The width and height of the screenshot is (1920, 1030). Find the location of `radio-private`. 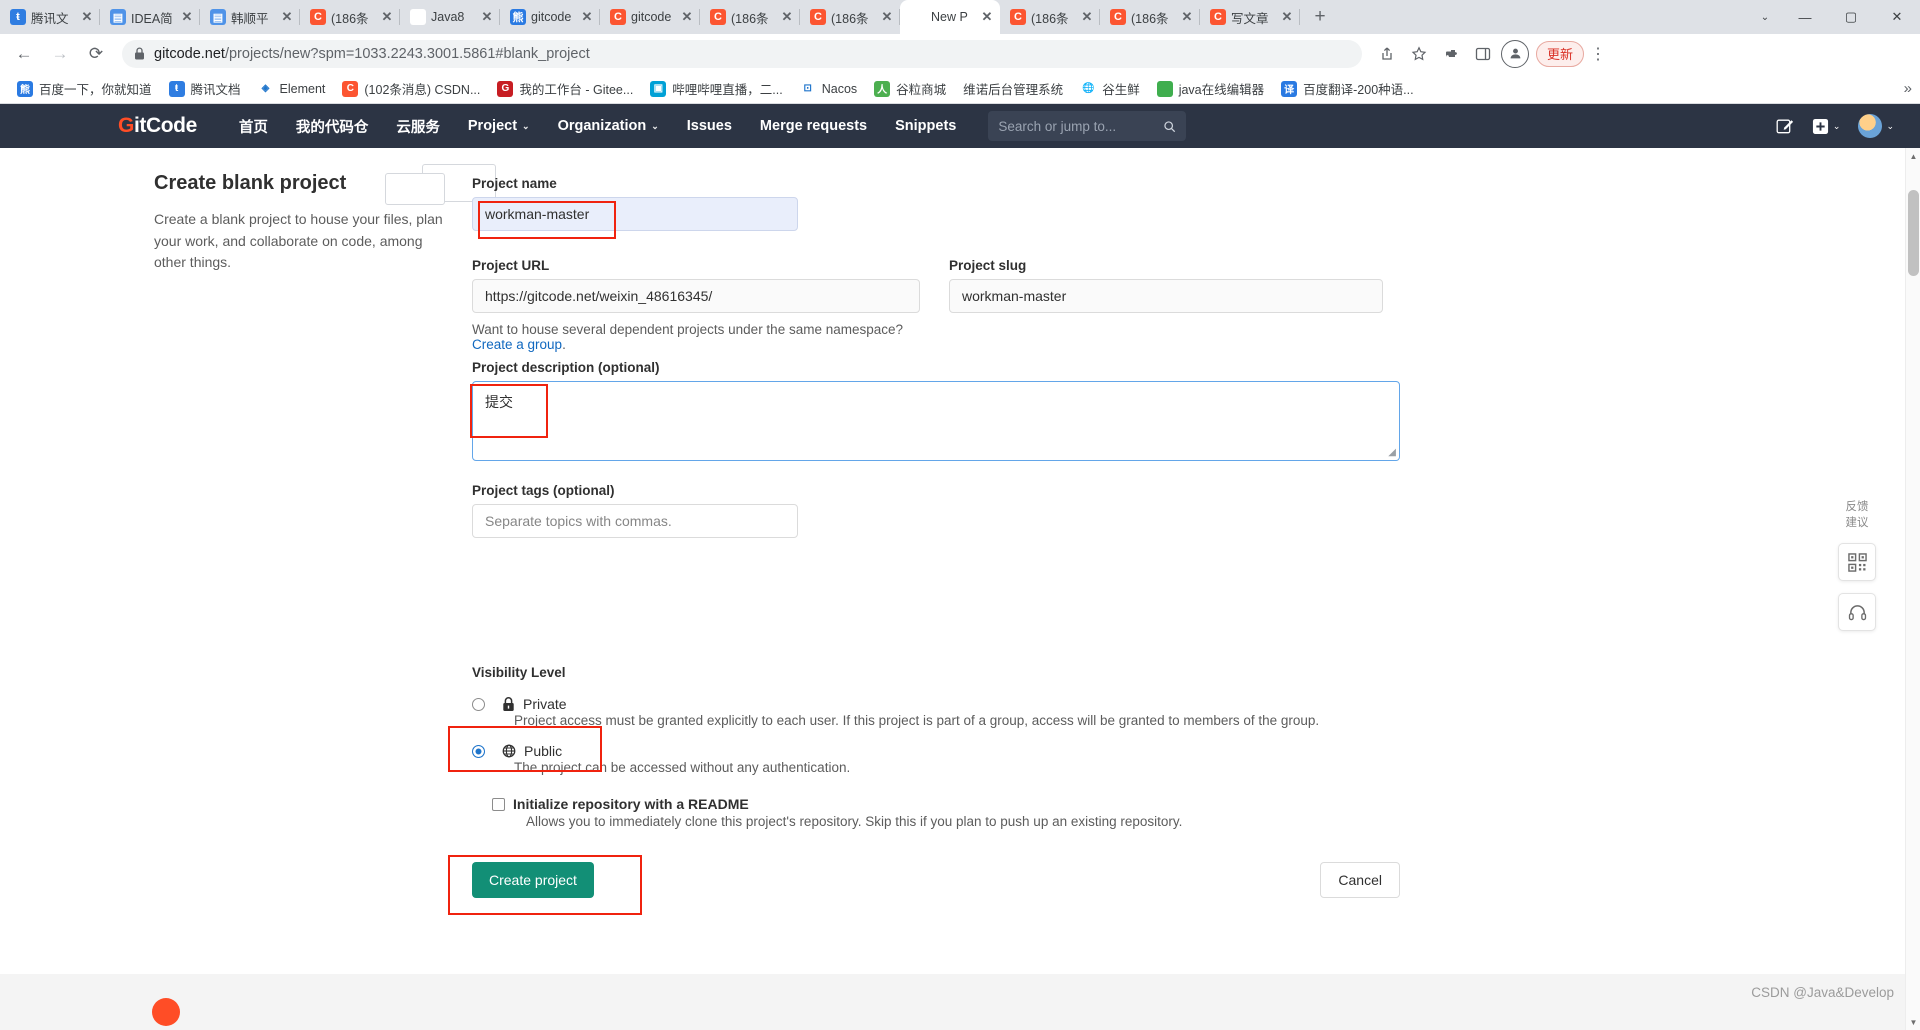

radio-private is located at coordinates (478, 704).